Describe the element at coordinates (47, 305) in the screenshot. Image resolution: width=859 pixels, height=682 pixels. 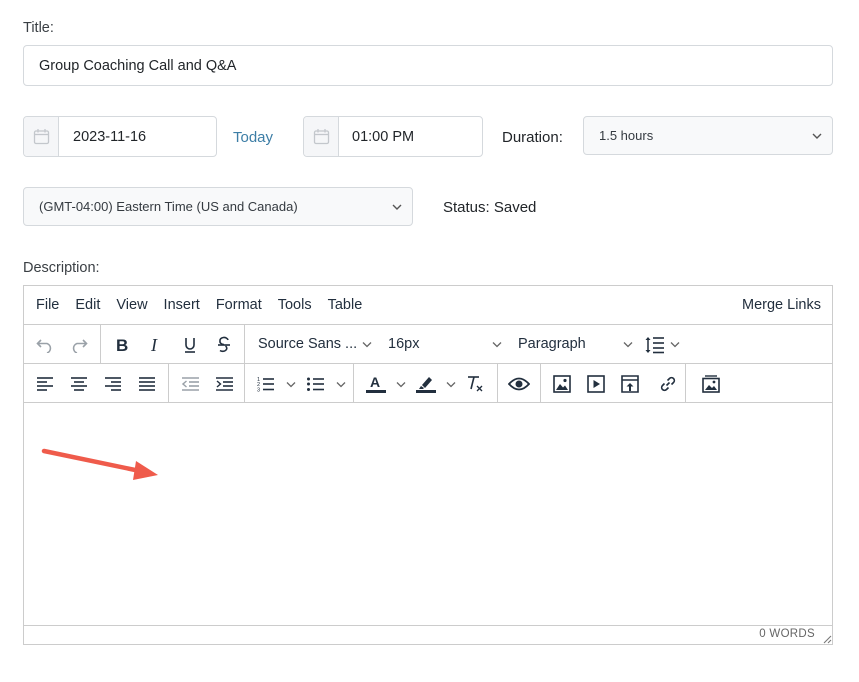
I see `menu-file: File` at that location.